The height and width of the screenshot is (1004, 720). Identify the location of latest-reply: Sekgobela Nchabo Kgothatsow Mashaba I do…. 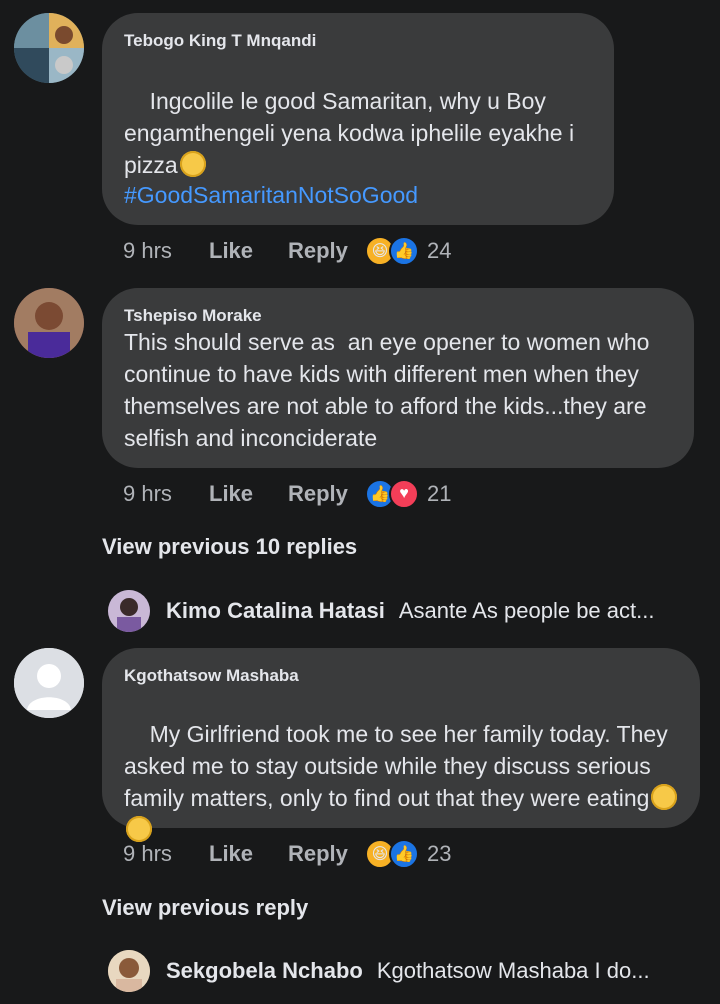
(399, 971).